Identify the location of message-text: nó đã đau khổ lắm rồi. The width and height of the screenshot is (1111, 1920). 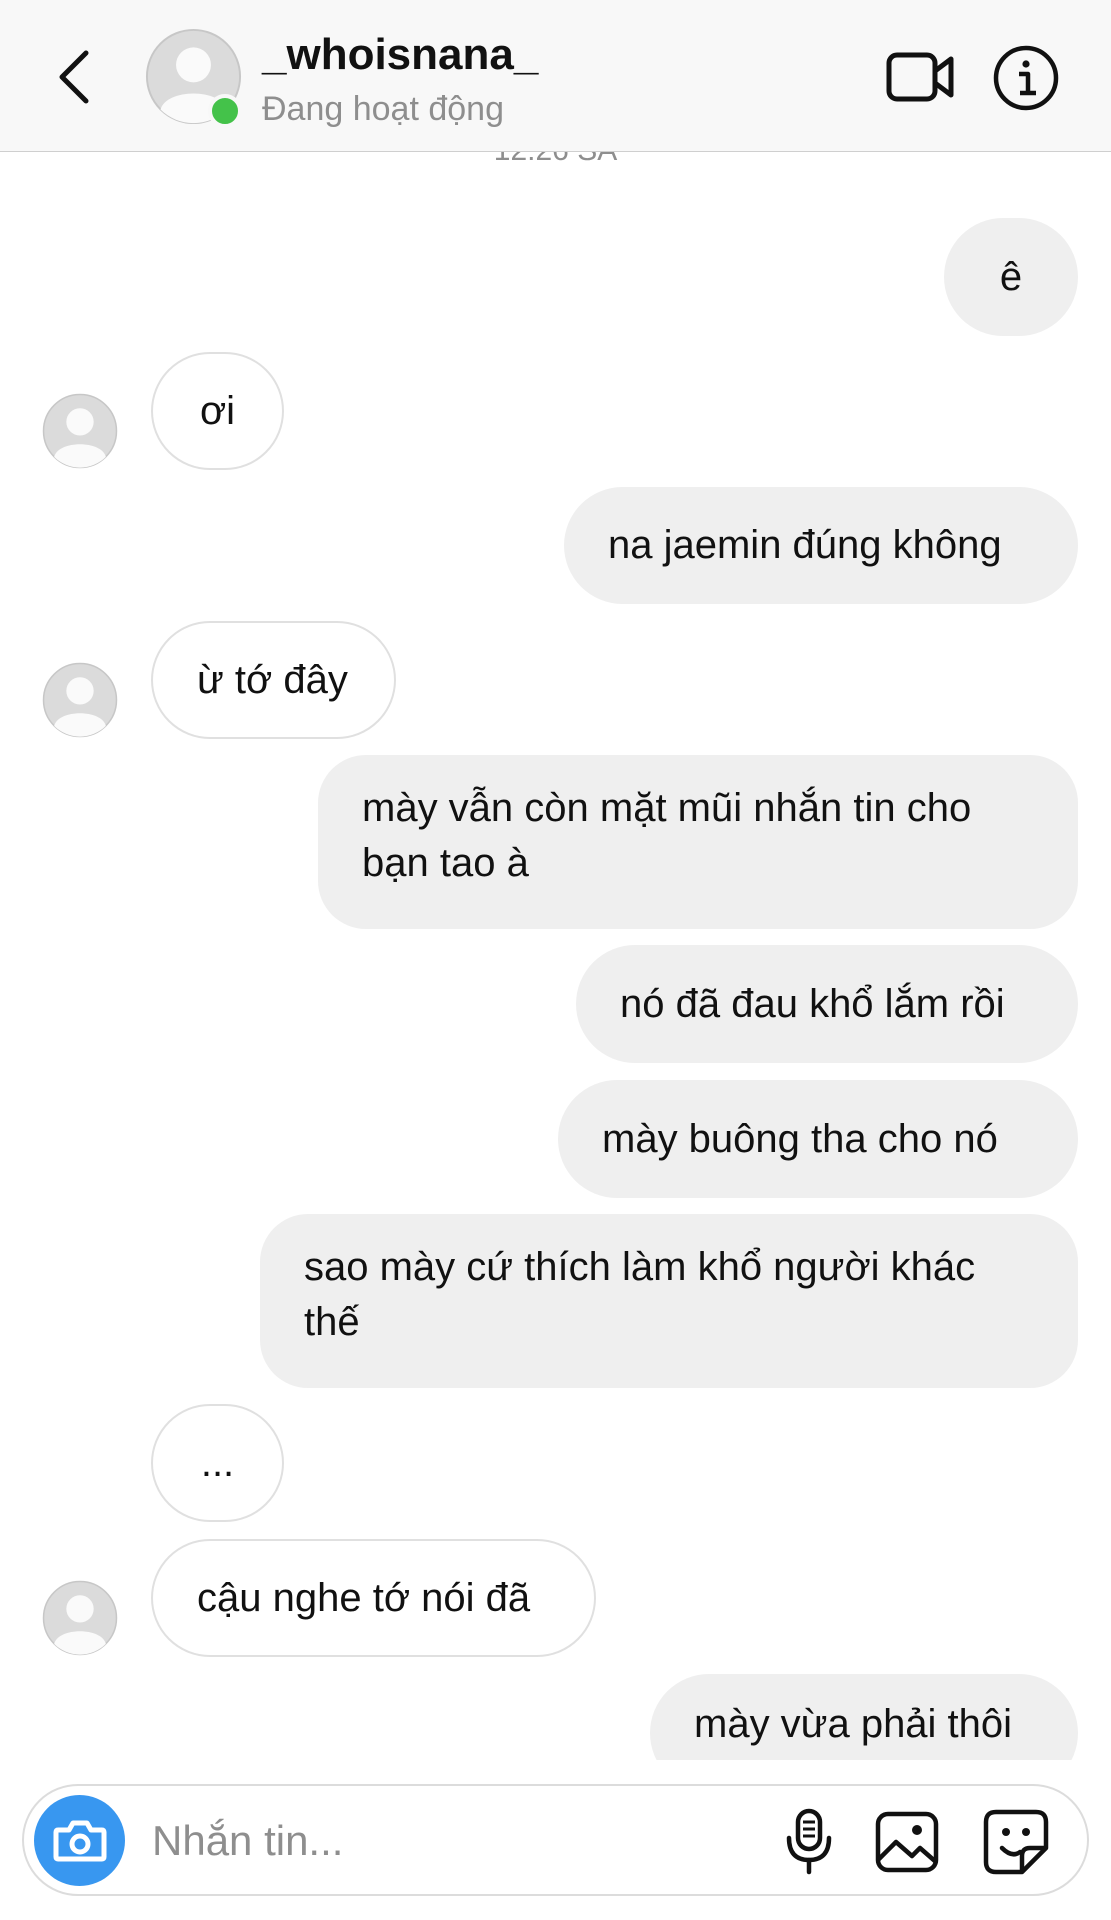
(812, 1003).